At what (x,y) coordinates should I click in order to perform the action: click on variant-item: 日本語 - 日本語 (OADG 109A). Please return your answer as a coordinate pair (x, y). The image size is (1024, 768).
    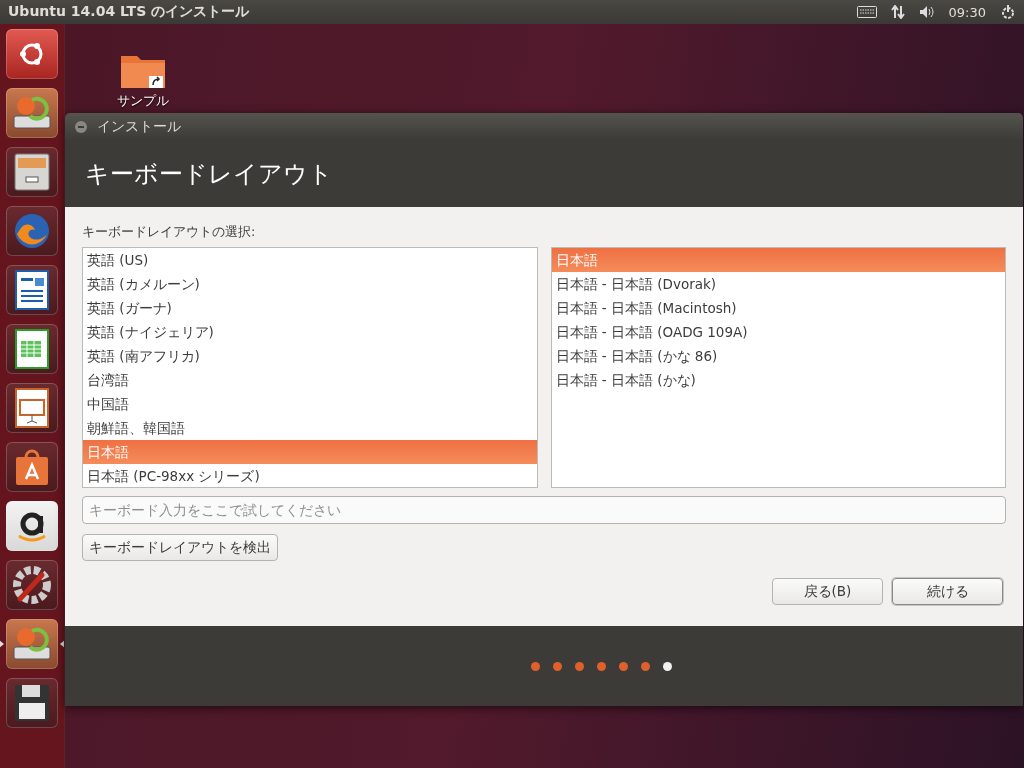
    Looking at the image, I should click on (778, 332).